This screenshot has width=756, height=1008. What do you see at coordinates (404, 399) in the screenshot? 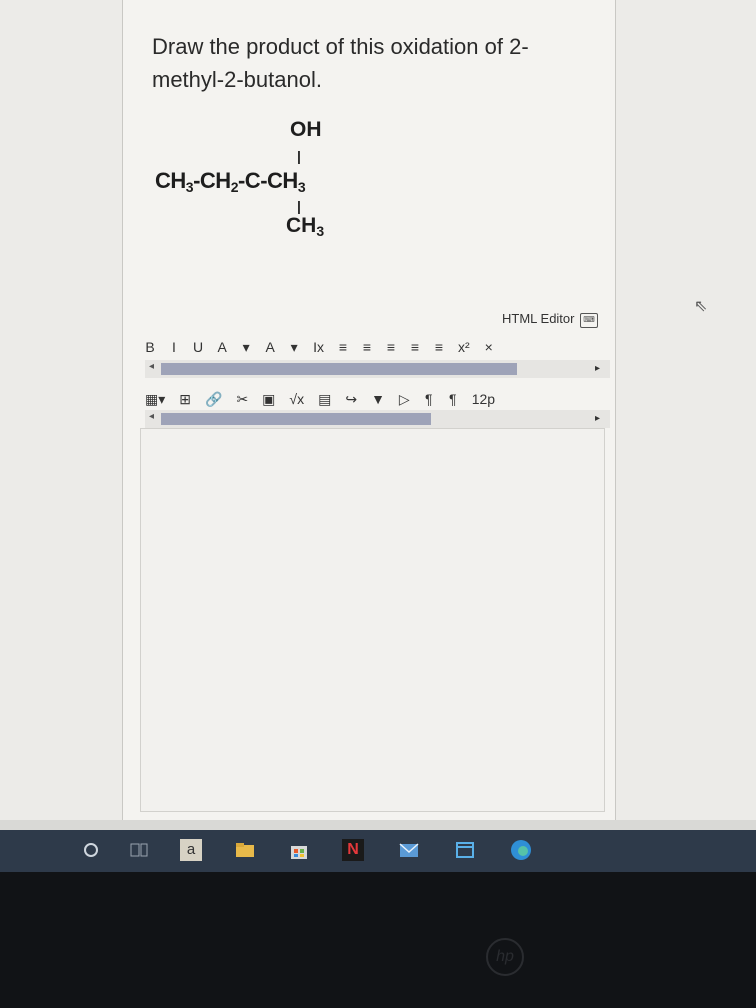
I see `toolbar-button: ▷` at bounding box center [404, 399].